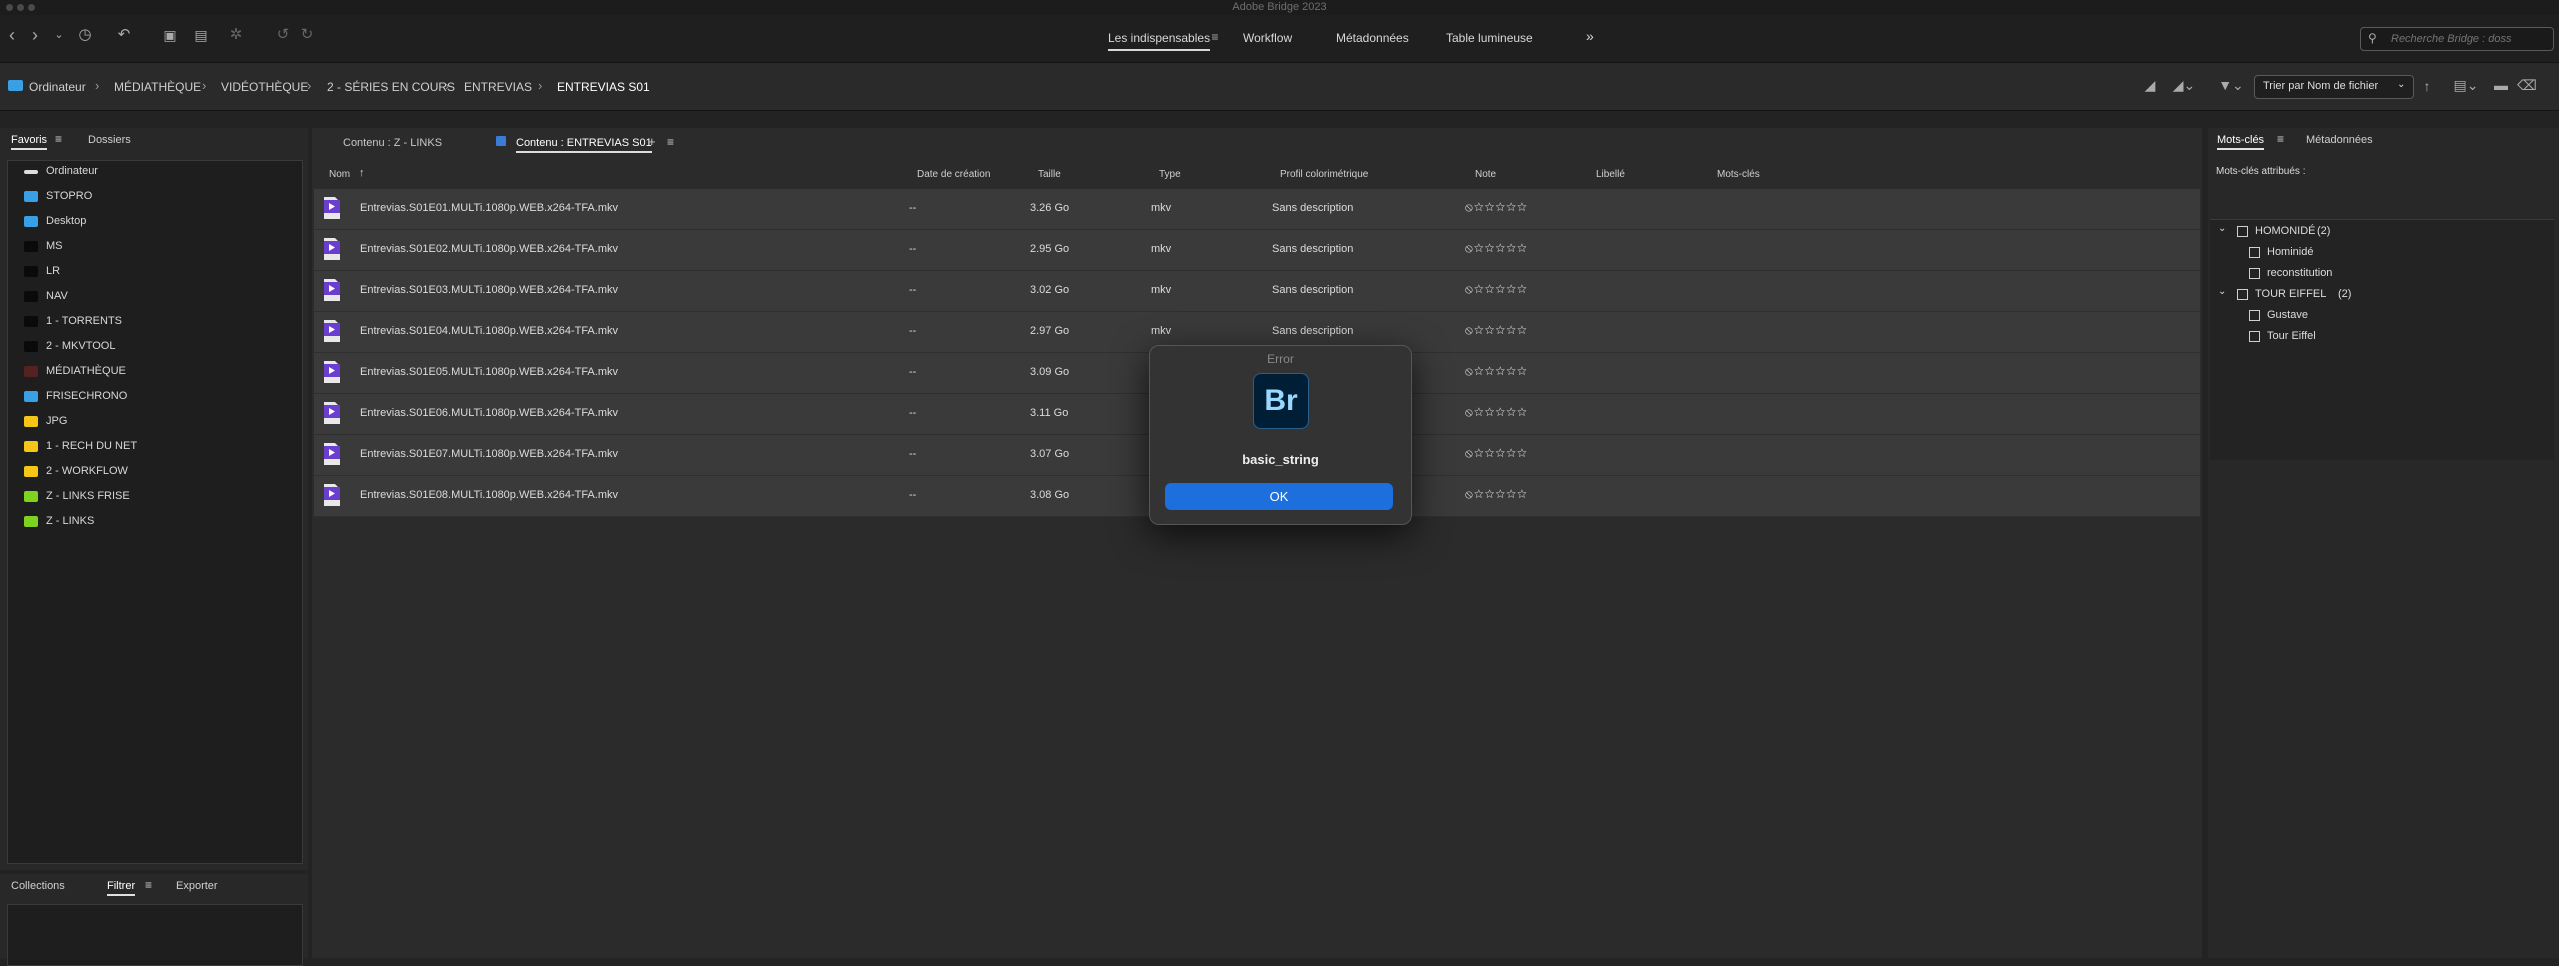 The image size is (2559, 966). What do you see at coordinates (307, 35) in the screenshot?
I see `rotate-right-icon: ↻` at bounding box center [307, 35].